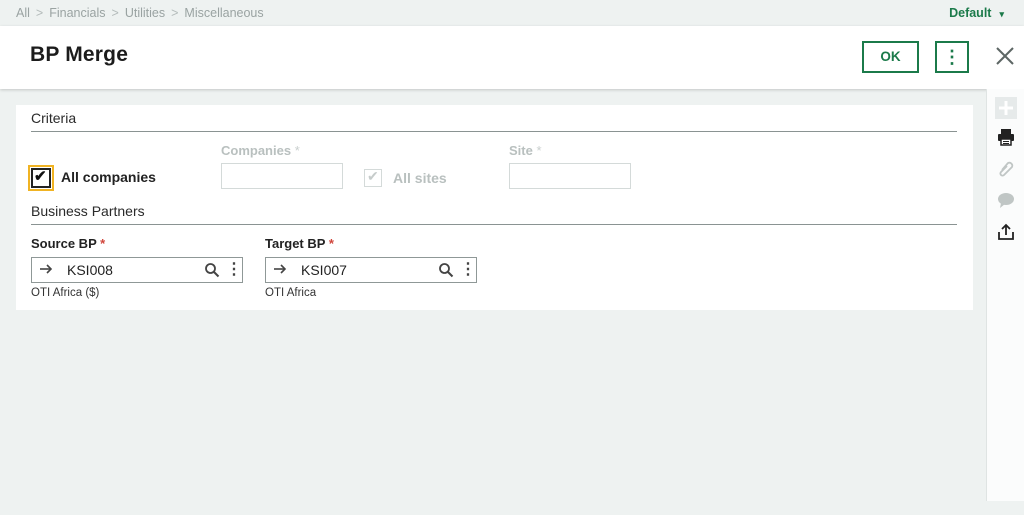 This screenshot has width=1024, height=515. What do you see at coordinates (521, 150) in the screenshot?
I see `site-label-text: Site` at bounding box center [521, 150].